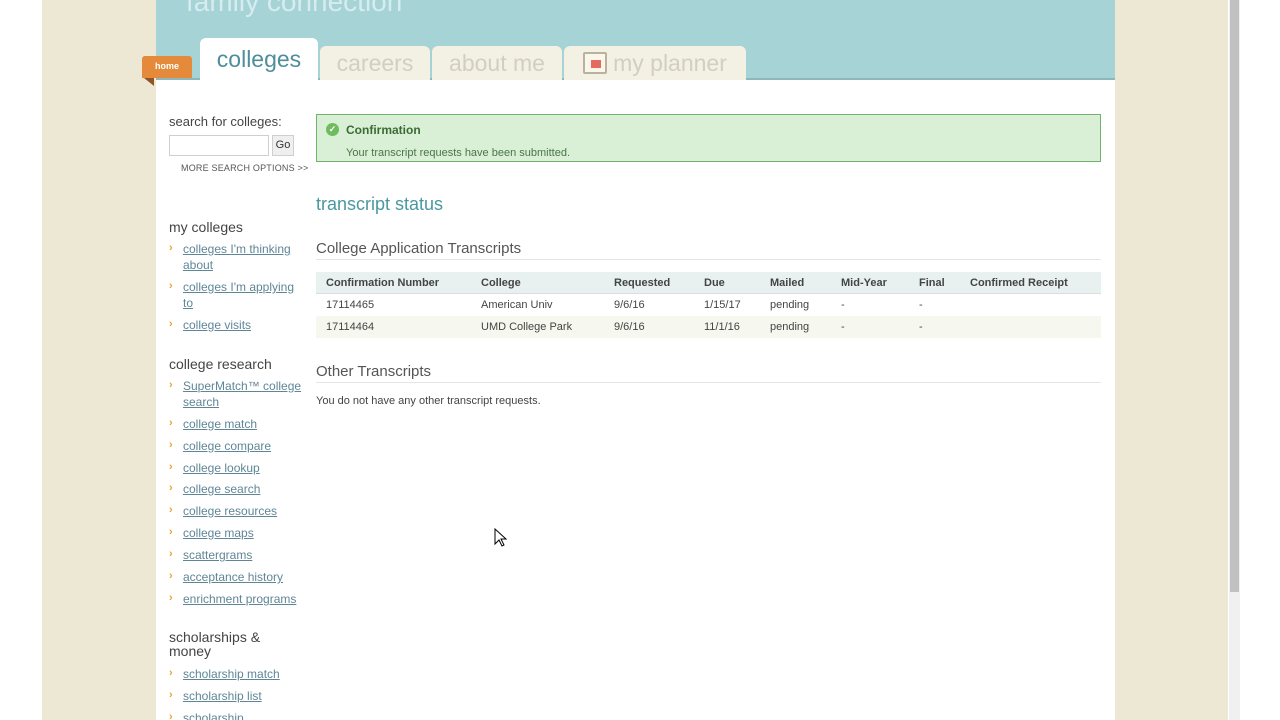 This screenshot has width=1280, height=720. Describe the element at coordinates (244, 599) in the screenshot. I see `sidebar-link-label: enrichment programs` at that location.